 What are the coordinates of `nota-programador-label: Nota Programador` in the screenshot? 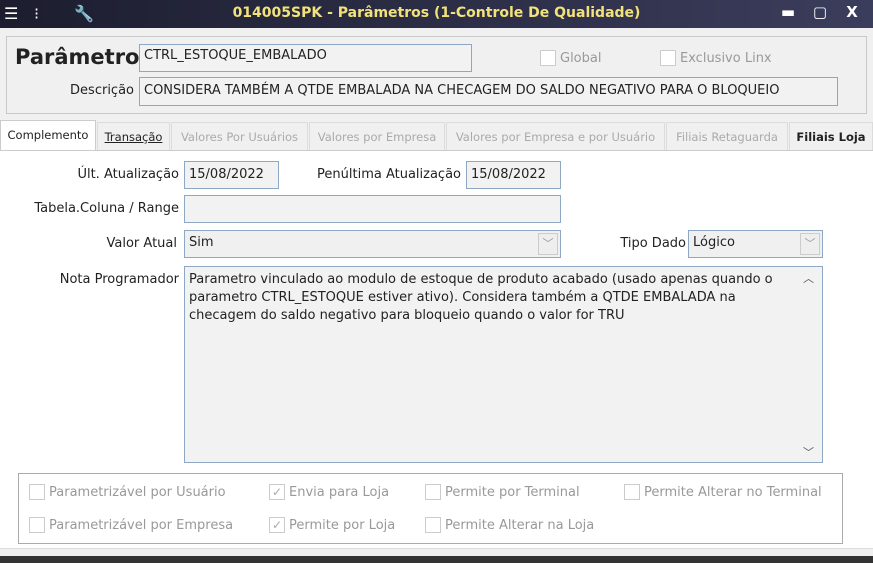 It's located at (119, 279).